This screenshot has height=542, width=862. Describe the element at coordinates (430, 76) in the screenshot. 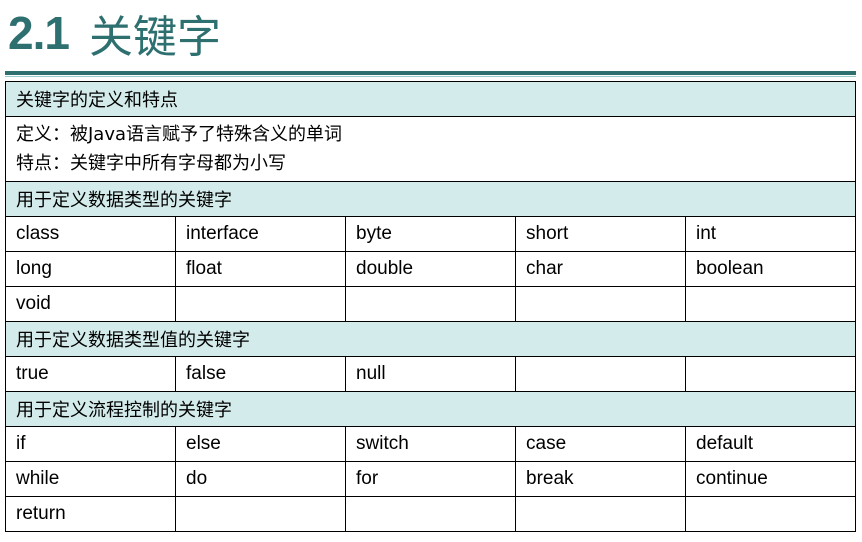

I see `title-divider-thin` at that location.